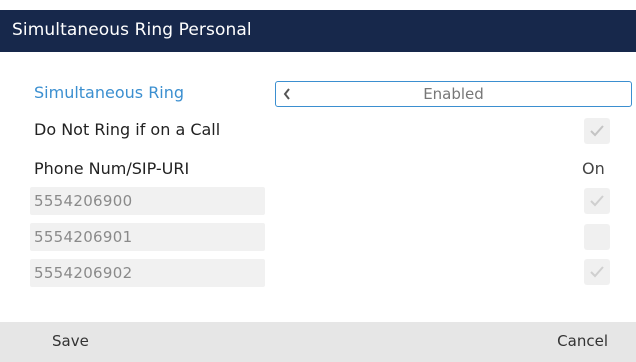  What do you see at coordinates (83, 237) in the screenshot?
I see `phone-number-value: 5554206901` at bounding box center [83, 237].